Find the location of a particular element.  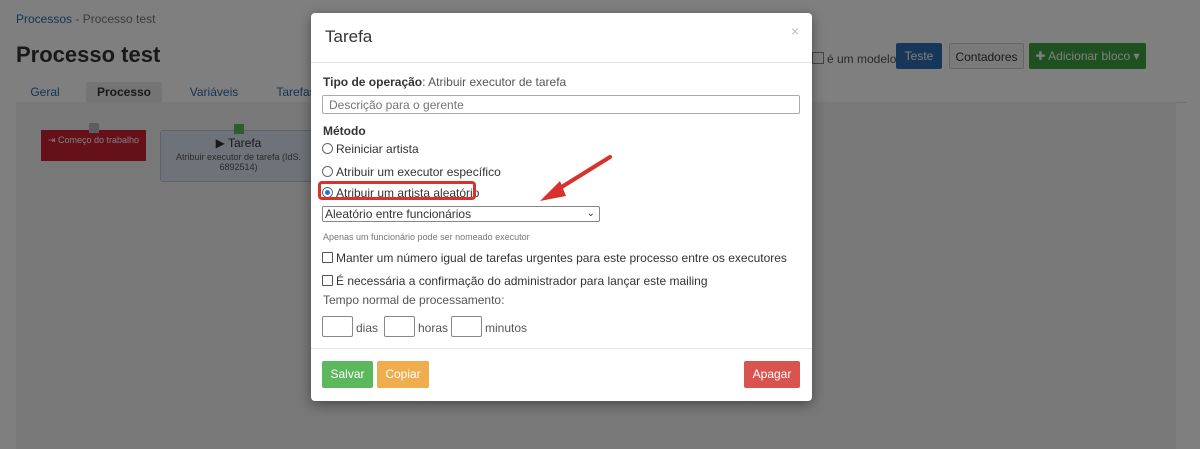

radio-executor-especifico: Atribuir um executor específico is located at coordinates (411, 172).